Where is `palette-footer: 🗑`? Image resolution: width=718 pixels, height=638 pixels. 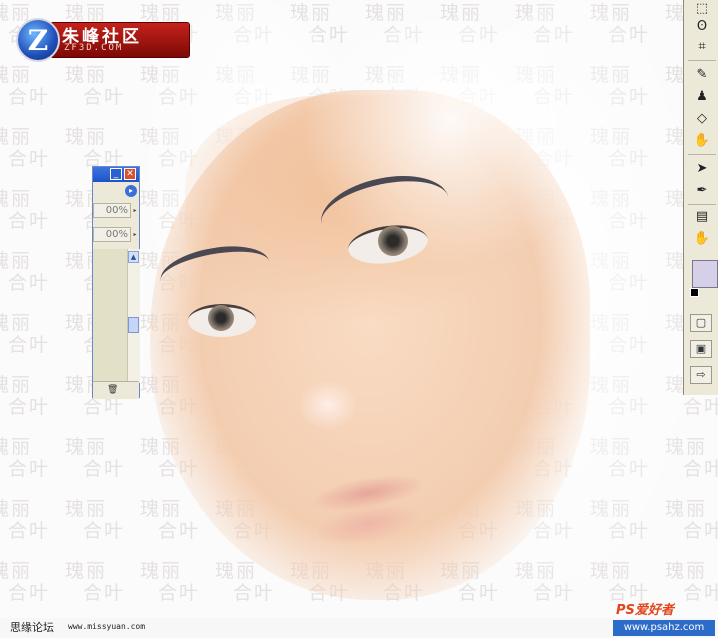
palette-footer: 🗑 is located at coordinates (116, 390).